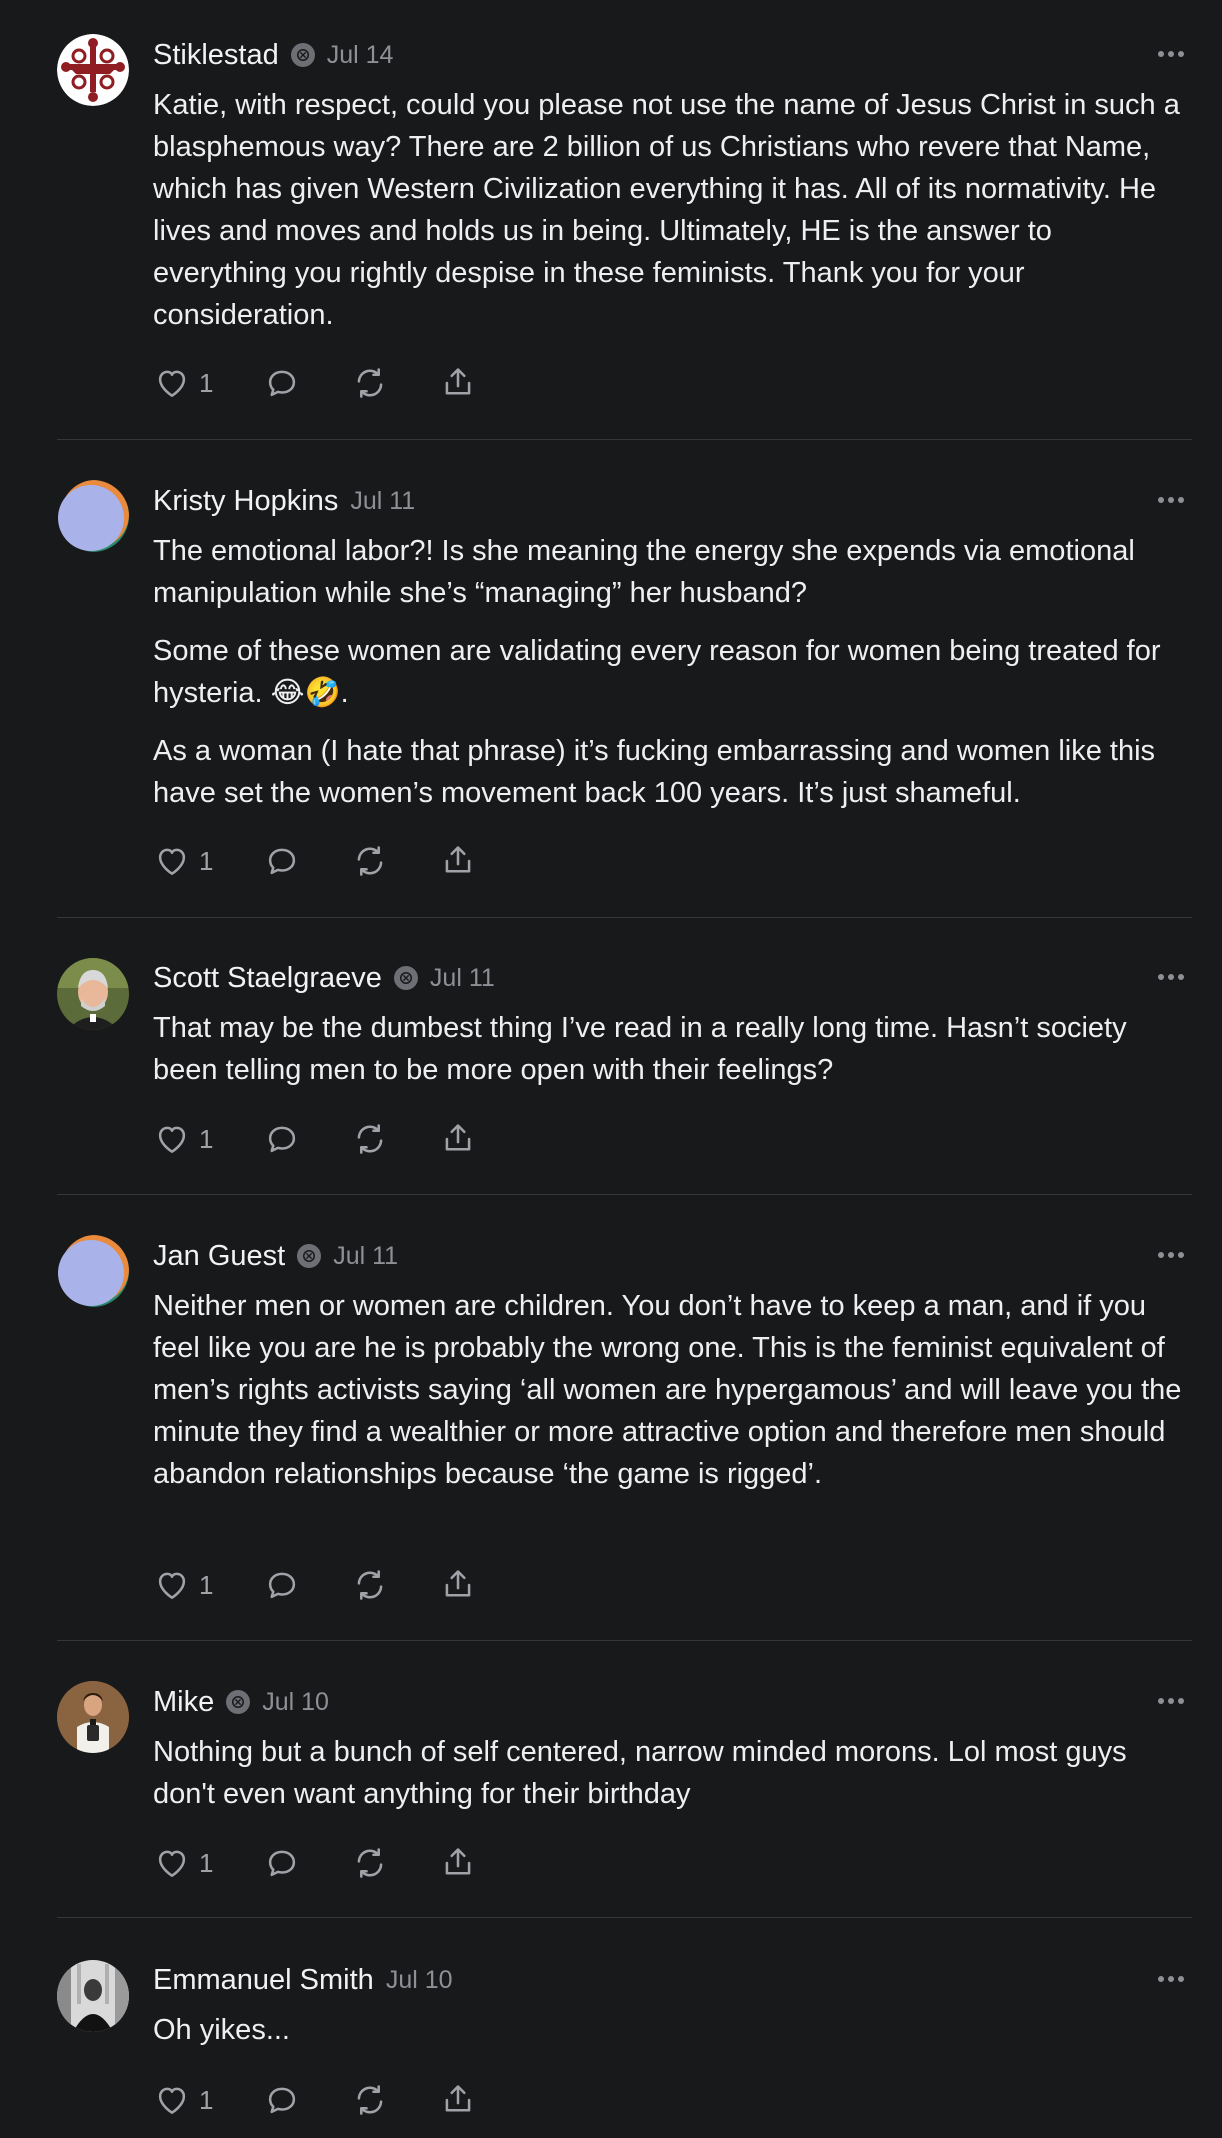 This screenshot has height=2138, width=1222. What do you see at coordinates (219, 1256) in the screenshot?
I see `author-name: Jan Guest` at bounding box center [219, 1256].